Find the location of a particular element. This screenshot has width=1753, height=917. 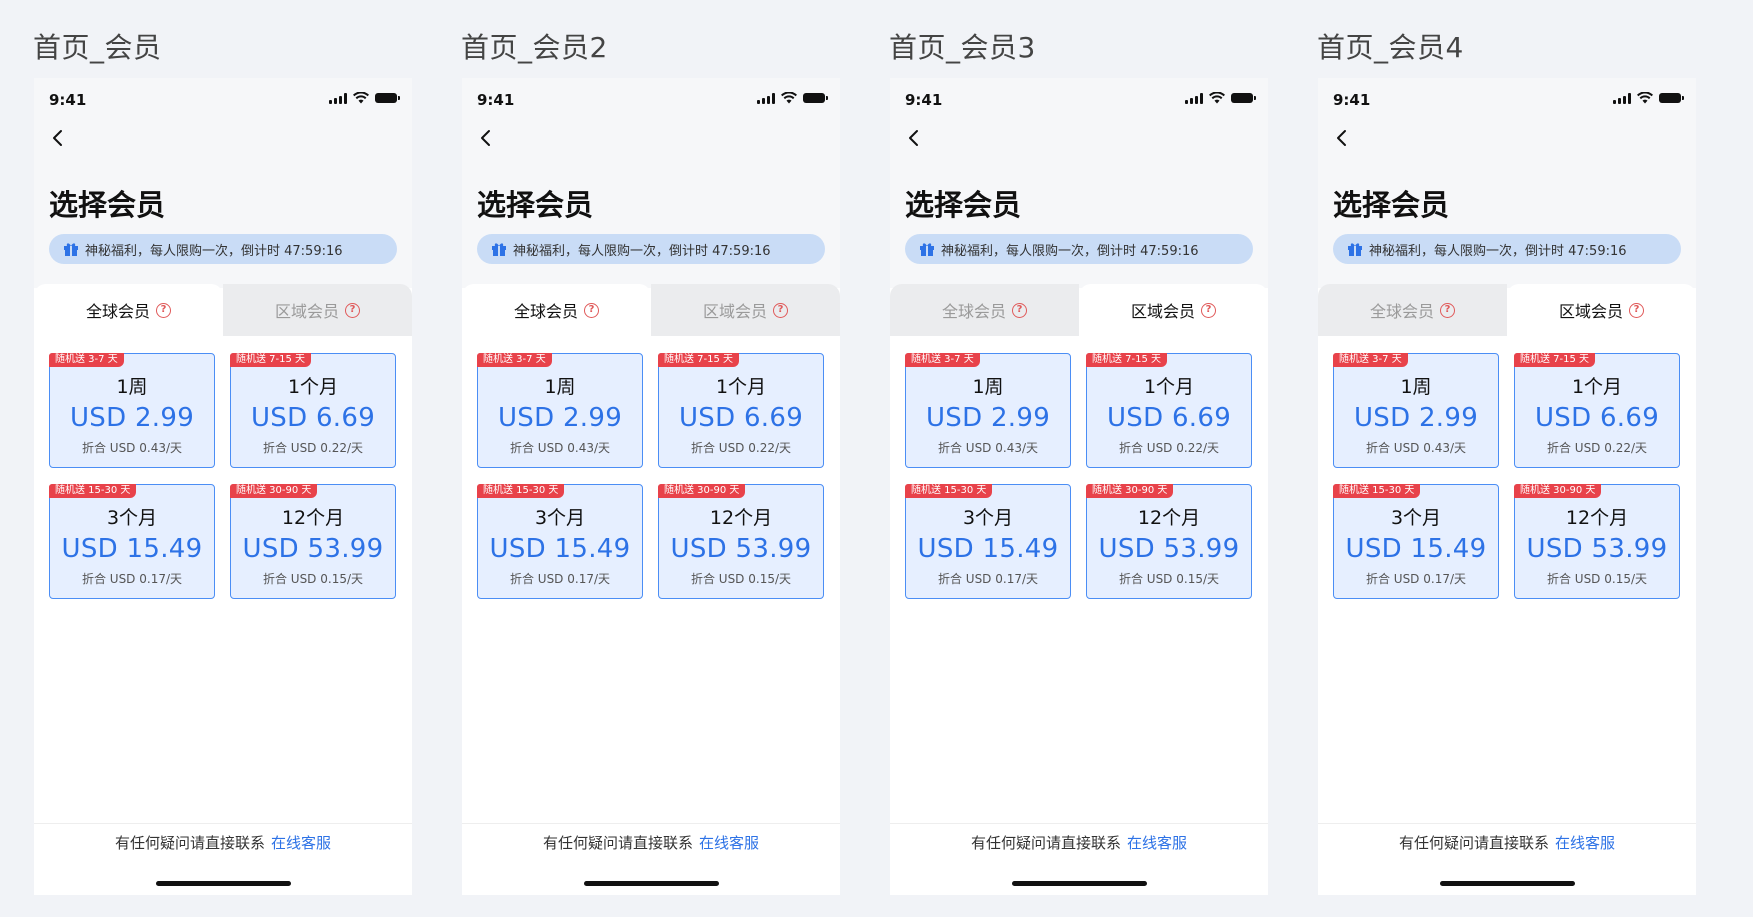

frame-label: 首页_会员3 is located at coordinates (962, 47).